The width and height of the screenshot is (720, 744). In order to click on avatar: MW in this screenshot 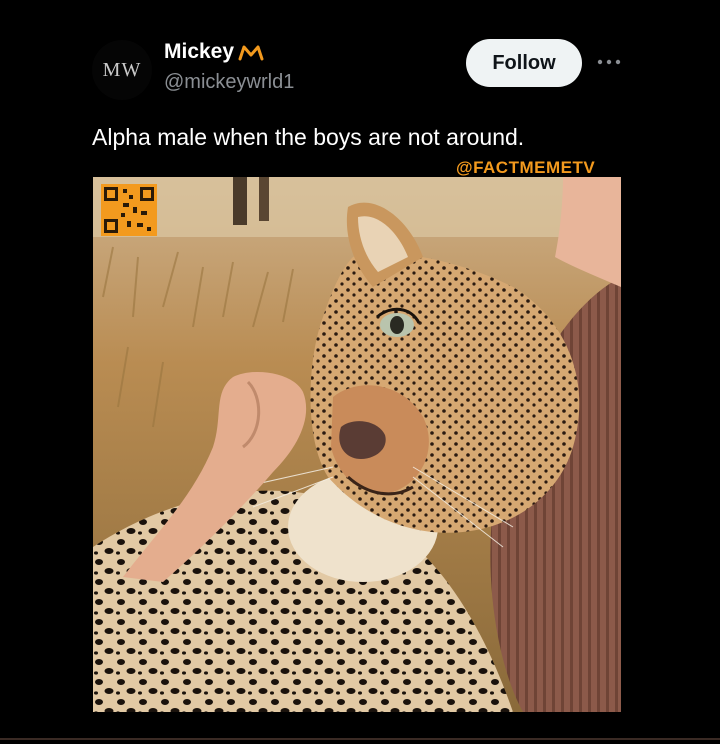, I will do `click(122, 70)`.